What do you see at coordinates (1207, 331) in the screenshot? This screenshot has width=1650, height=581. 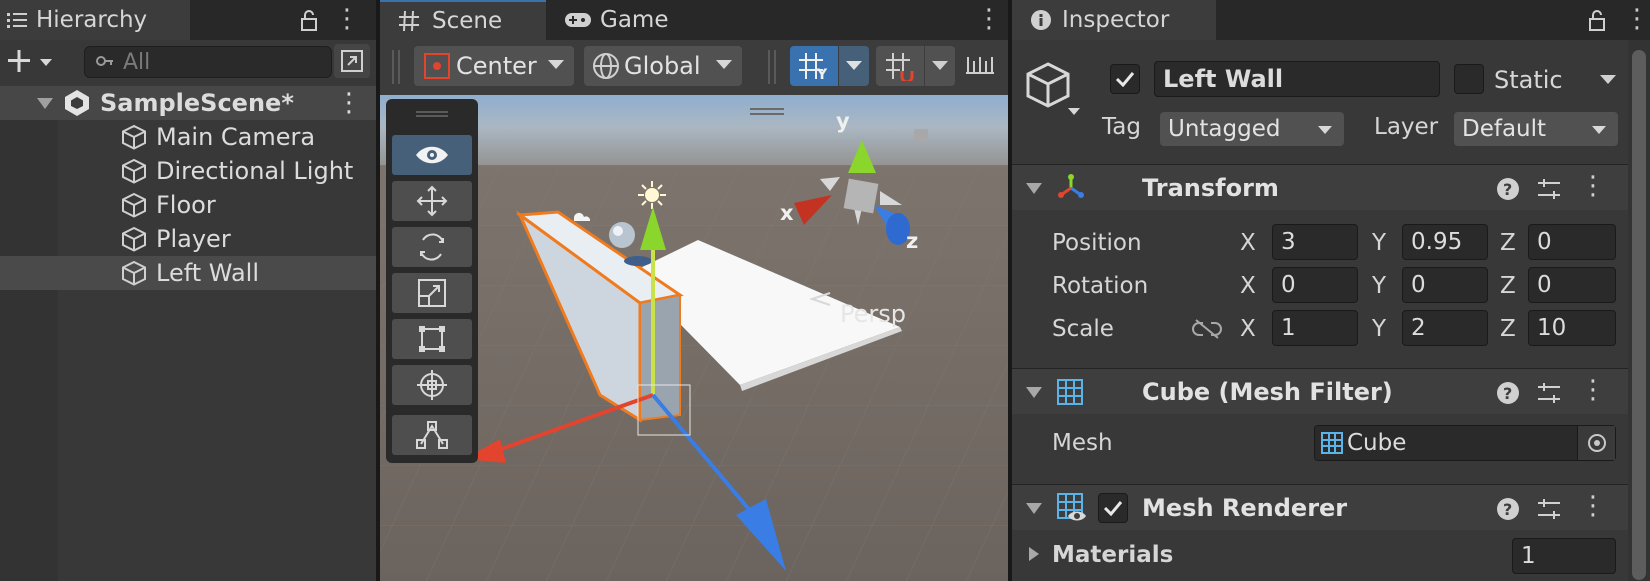 I see `constrain-proportions-icon` at bounding box center [1207, 331].